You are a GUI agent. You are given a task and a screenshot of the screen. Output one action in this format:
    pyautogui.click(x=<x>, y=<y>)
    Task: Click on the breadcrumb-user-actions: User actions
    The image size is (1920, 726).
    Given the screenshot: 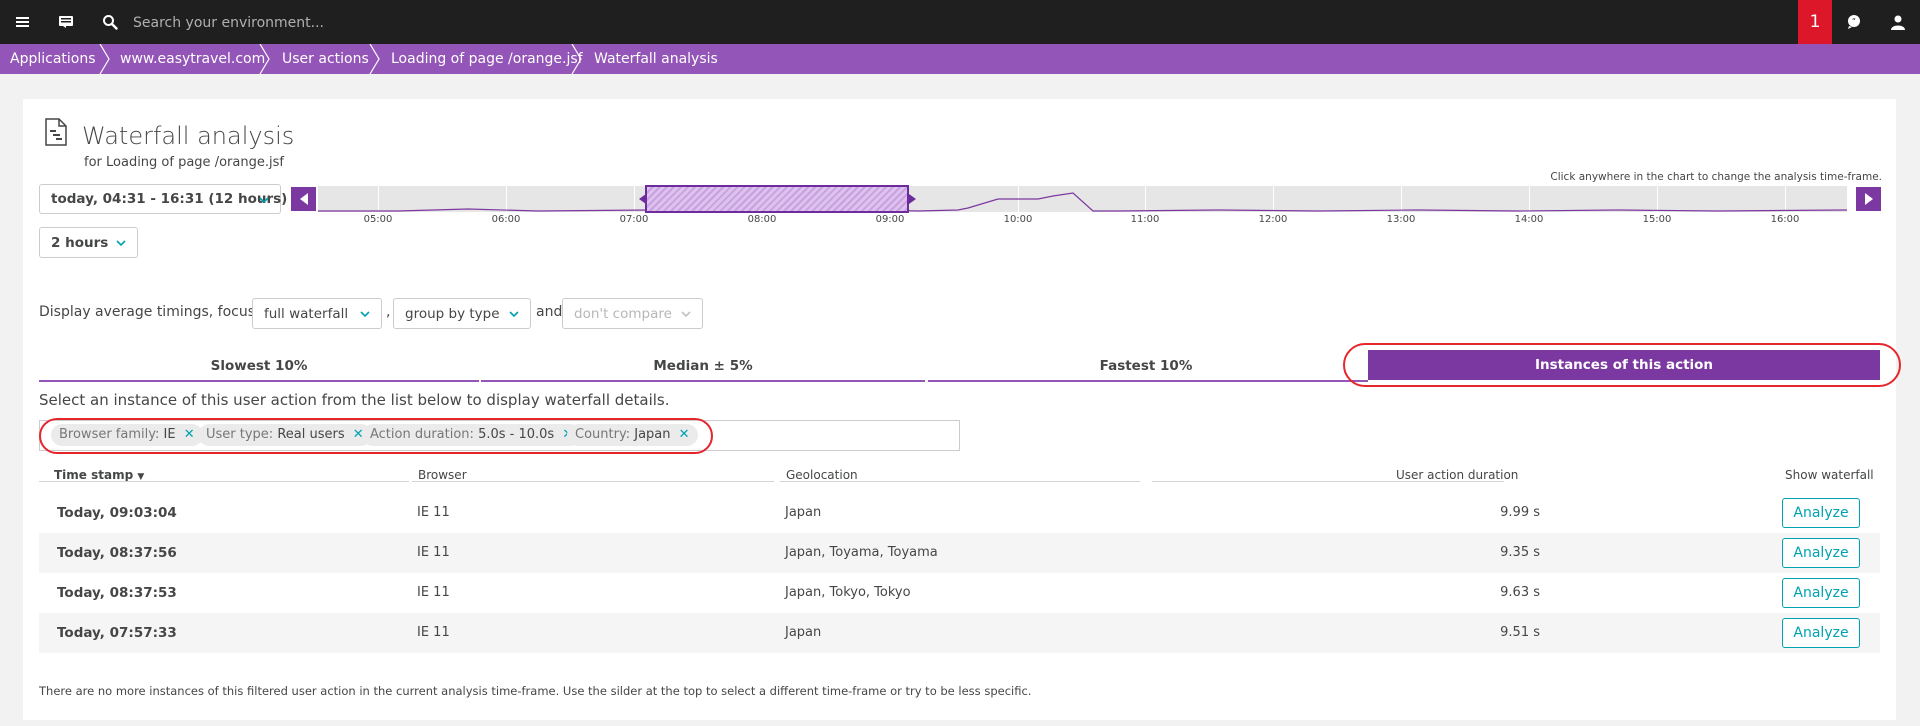 What is the action you would take?
    pyautogui.click(x=325, y=59)
    